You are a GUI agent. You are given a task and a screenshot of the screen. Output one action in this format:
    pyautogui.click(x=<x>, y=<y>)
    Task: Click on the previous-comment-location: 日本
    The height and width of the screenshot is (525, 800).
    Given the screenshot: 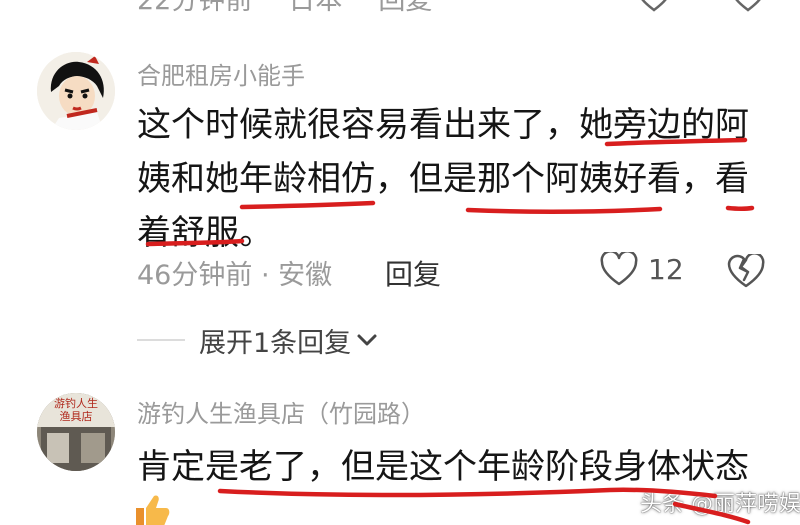 What is the action you would take?
    pyautogui.click(x=315, y=8)
    